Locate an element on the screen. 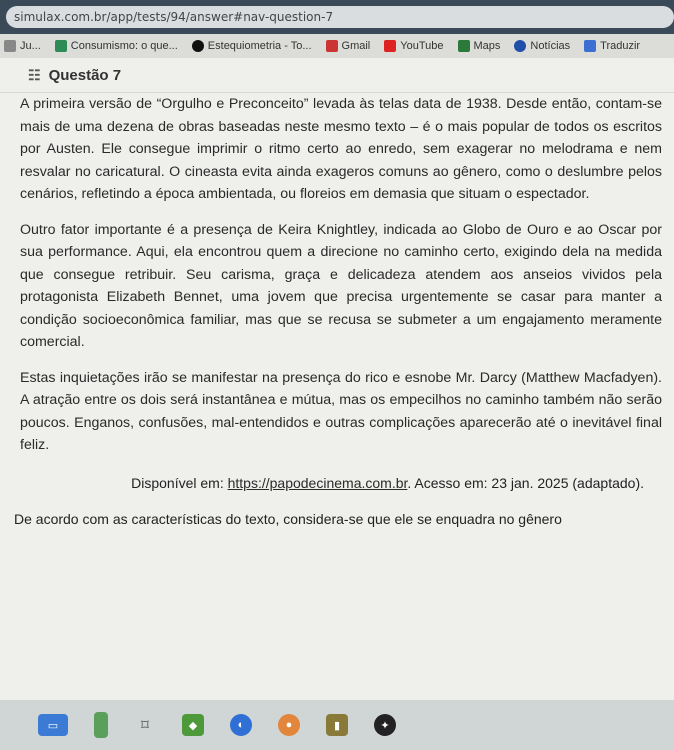  bookmark-maps: Maps is located at coordinates (478, 46).